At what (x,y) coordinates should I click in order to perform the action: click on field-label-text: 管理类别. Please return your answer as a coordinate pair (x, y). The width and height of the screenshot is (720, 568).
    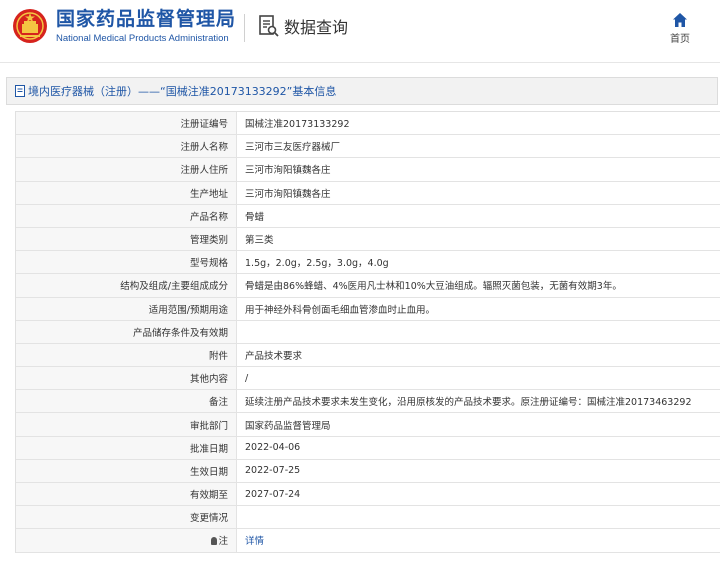
    Looking at the image, I should click on (208, 241).